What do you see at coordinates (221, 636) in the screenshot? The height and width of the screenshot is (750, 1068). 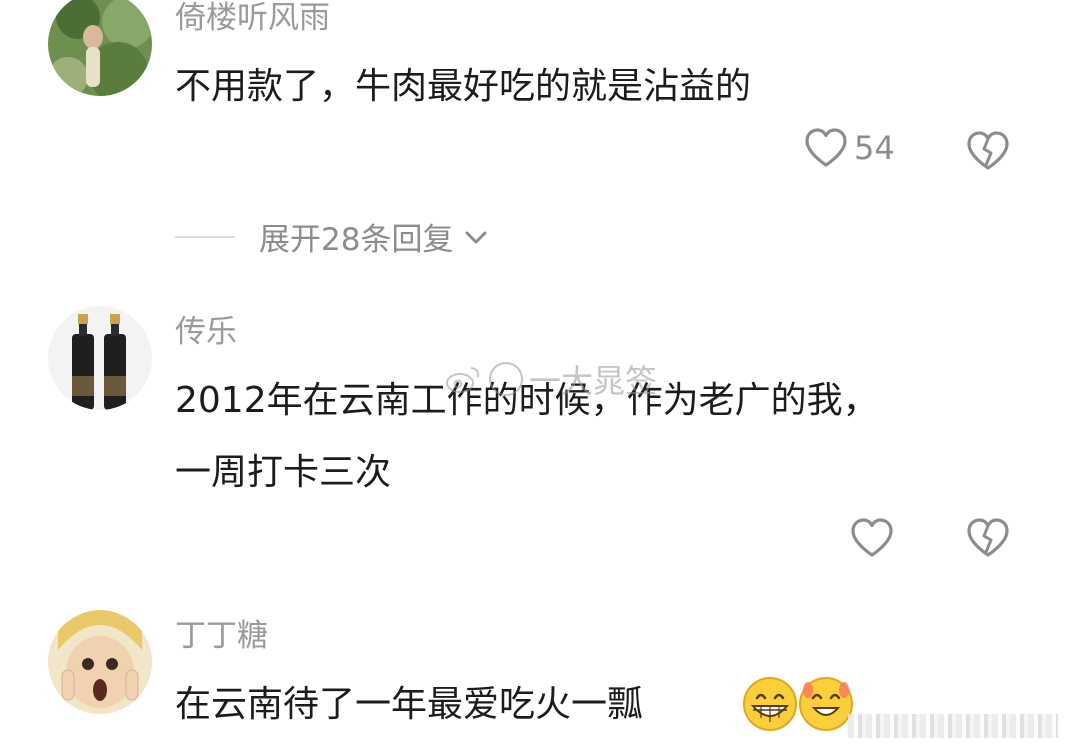 I see `username: 丁丁糖` at bounding box center [221, 636].